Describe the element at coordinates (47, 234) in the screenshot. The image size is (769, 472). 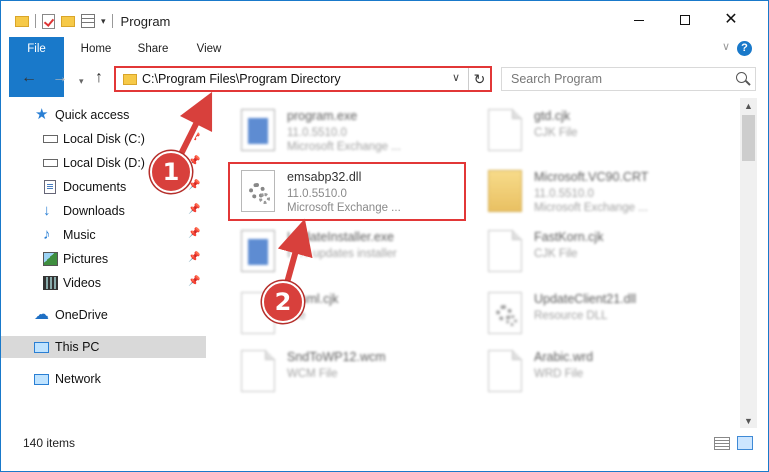
I see `music-icon: ♪` at that location.